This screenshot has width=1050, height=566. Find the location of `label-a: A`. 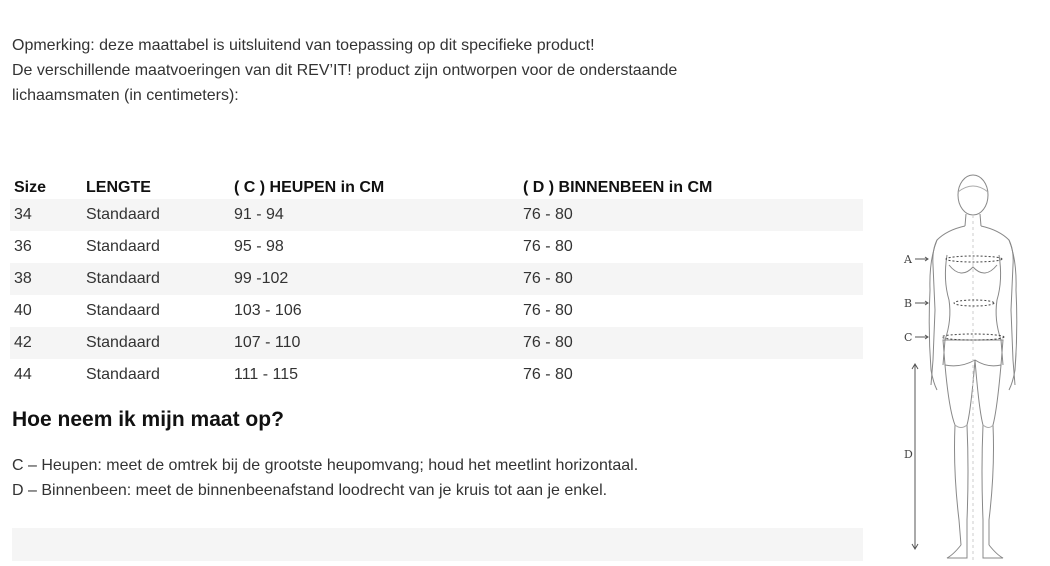

label-a: A is located at coordinates (908, 259).